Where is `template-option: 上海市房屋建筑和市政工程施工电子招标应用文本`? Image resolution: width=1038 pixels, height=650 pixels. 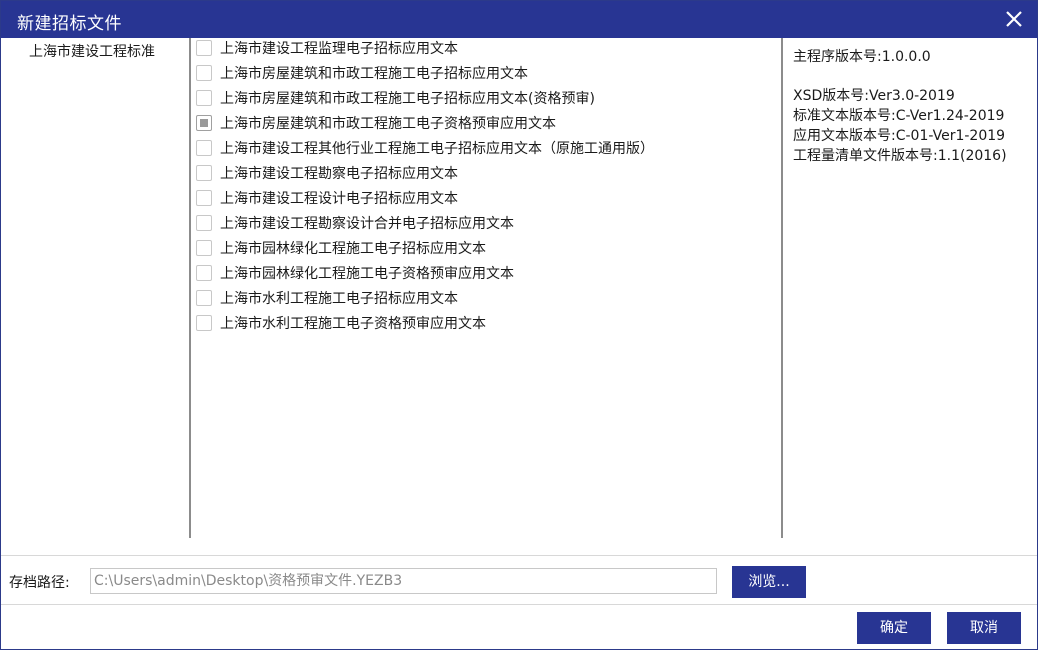
template-option: 上海市房屋建筑和市政工程施工电子招标应用文本 is located at coordinates (362, 73).